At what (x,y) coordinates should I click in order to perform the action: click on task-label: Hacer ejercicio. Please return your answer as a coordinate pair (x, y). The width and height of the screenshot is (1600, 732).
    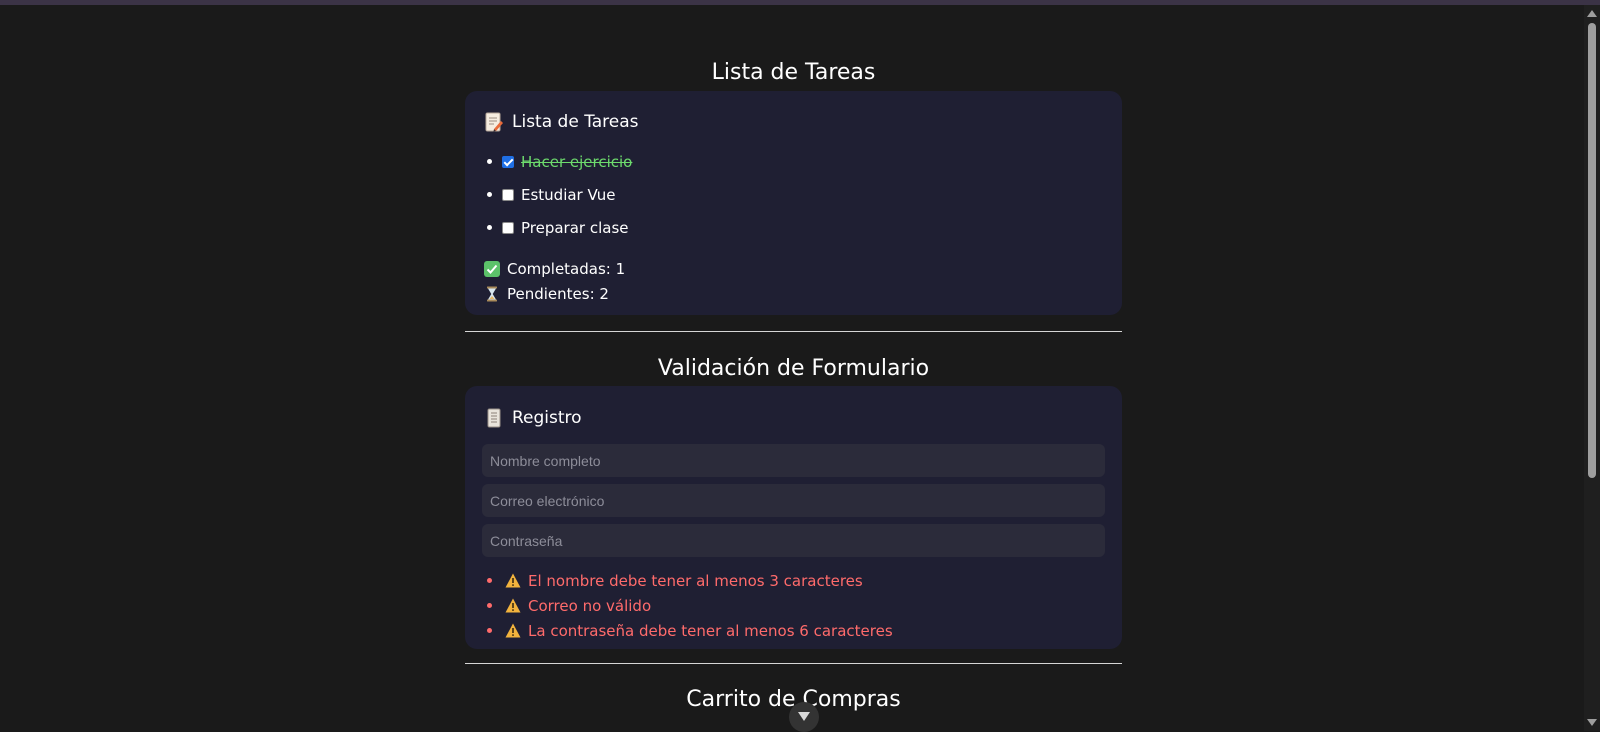
    Looking at the image, I should click on (577, 161).